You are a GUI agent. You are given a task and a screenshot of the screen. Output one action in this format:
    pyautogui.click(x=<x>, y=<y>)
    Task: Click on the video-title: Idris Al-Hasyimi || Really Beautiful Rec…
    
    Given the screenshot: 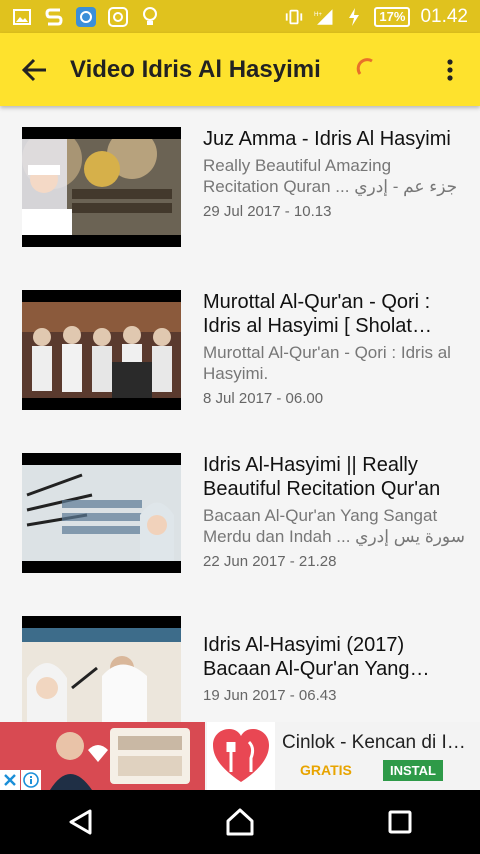 What is the action you would take?
    pyautogui.click(x=334, y=477)
    